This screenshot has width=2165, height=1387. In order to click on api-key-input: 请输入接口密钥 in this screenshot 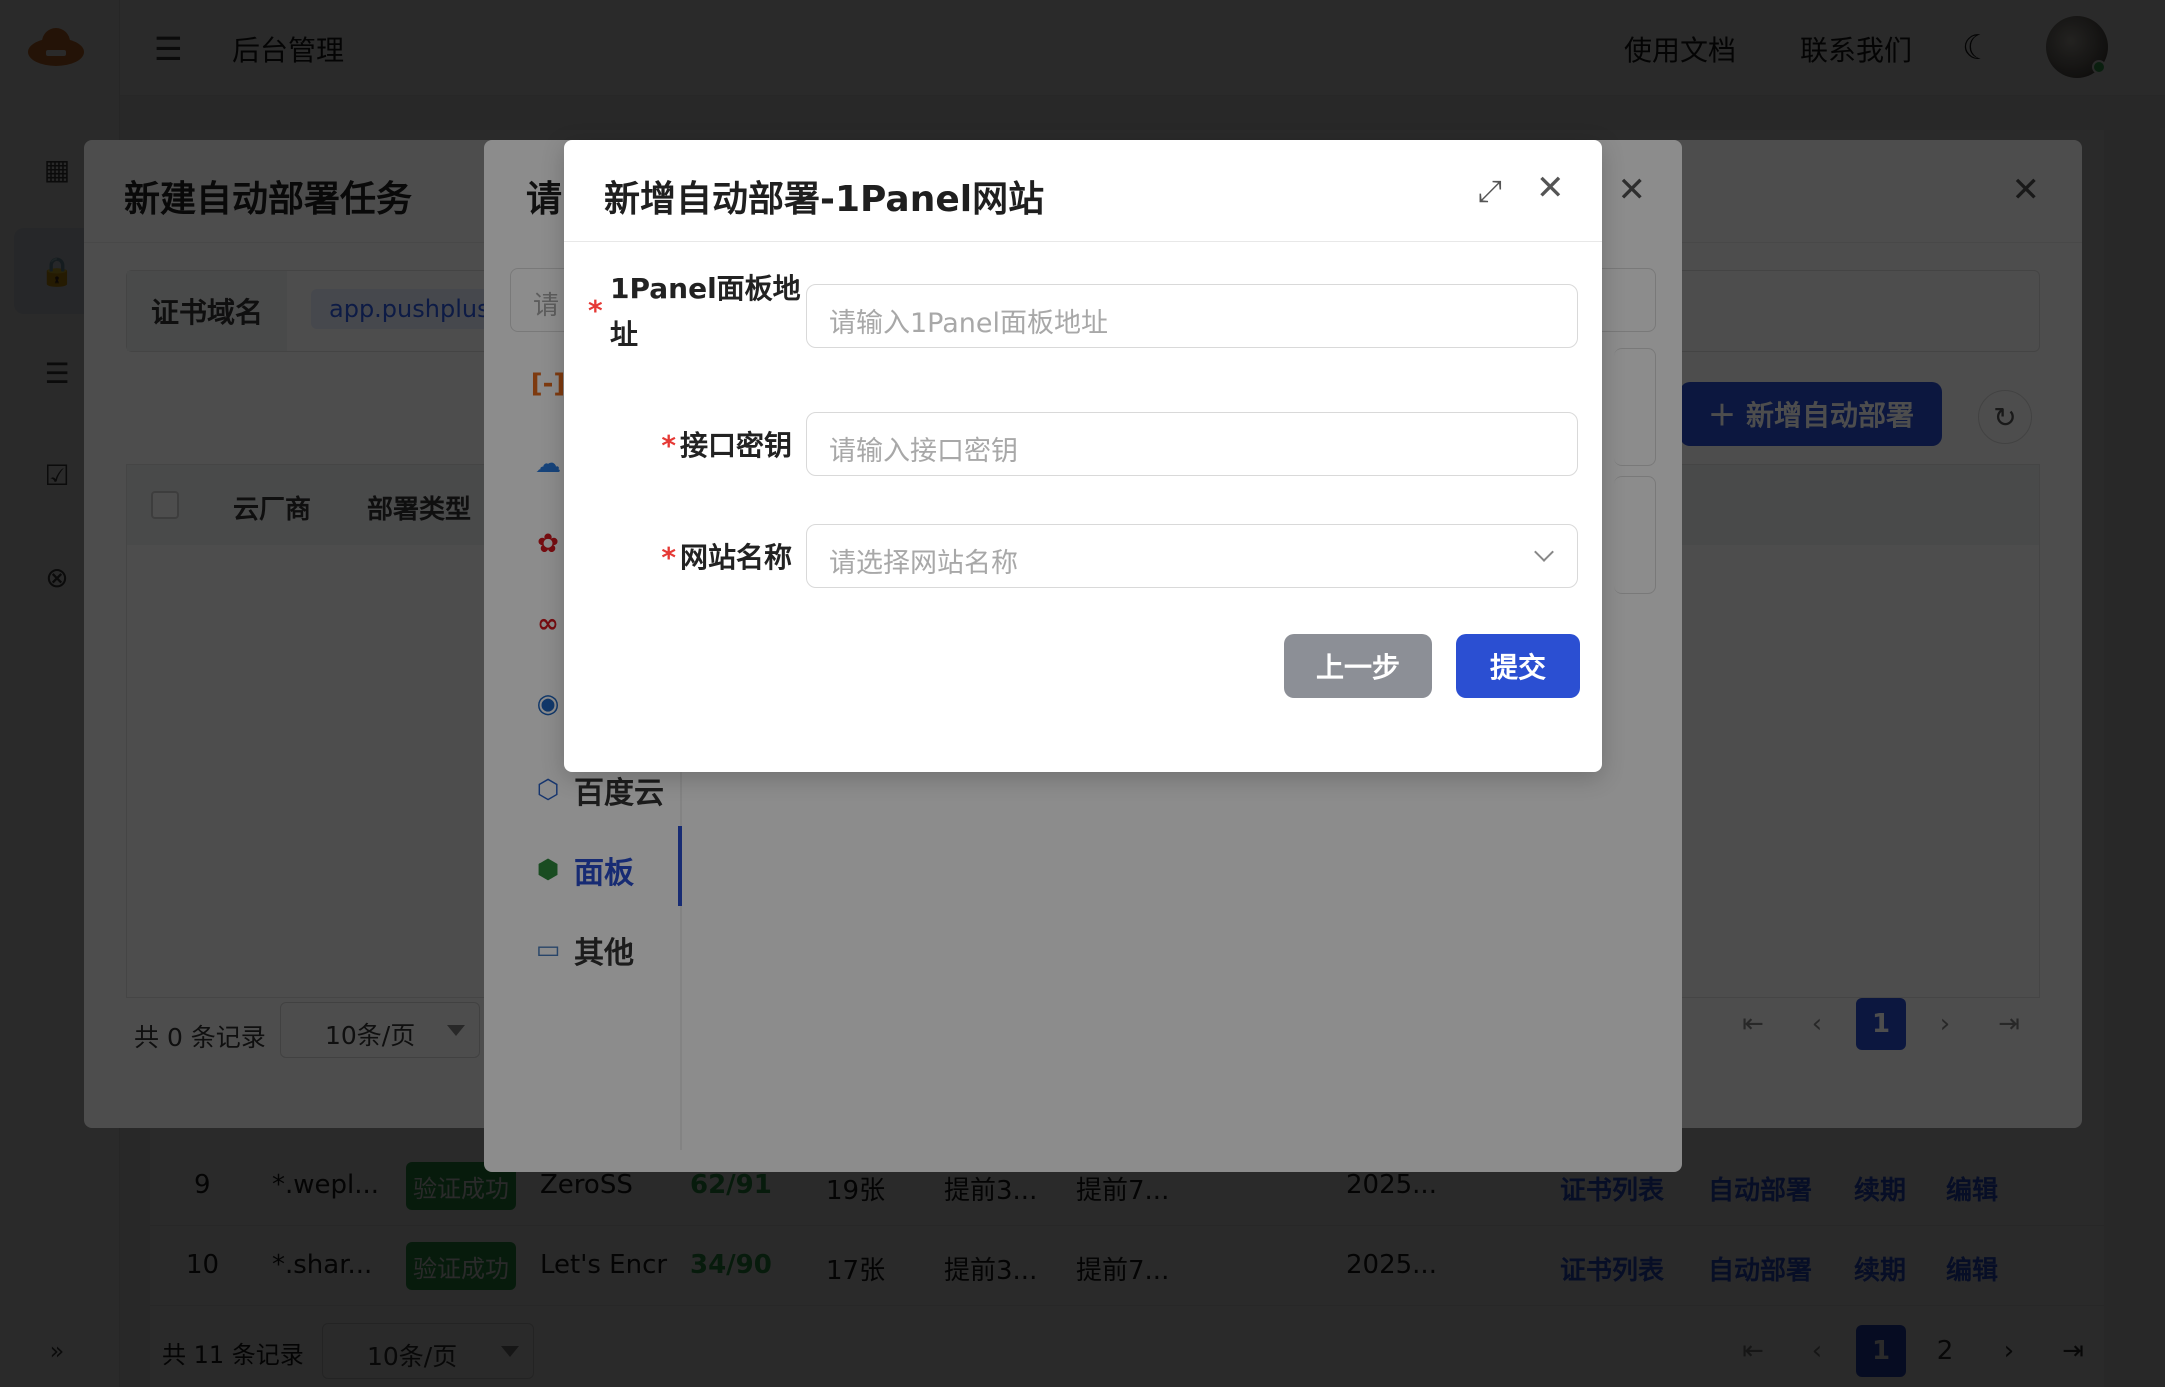, I will do `click(1192, 444)`.